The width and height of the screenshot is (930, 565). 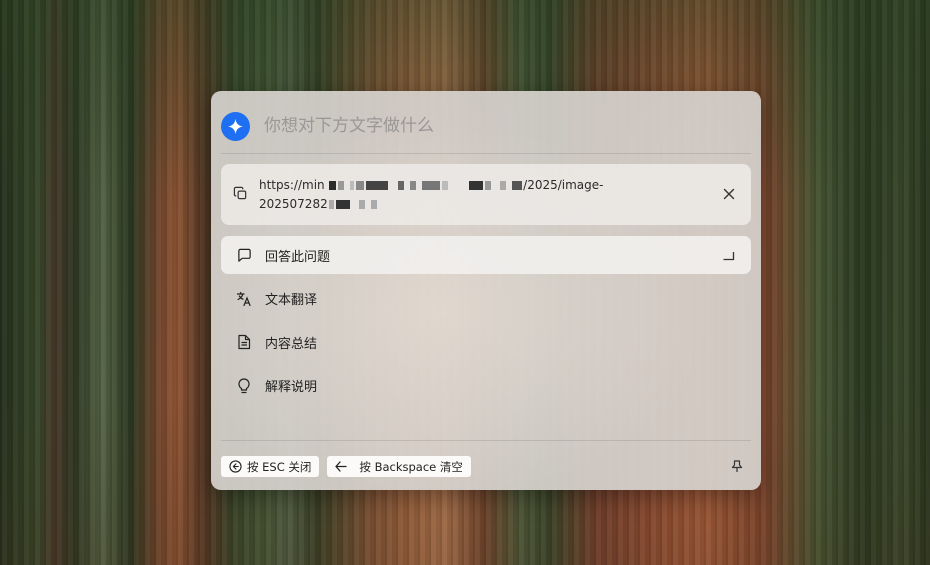 I want to click on prompt-input, so click(x=494, y=126).